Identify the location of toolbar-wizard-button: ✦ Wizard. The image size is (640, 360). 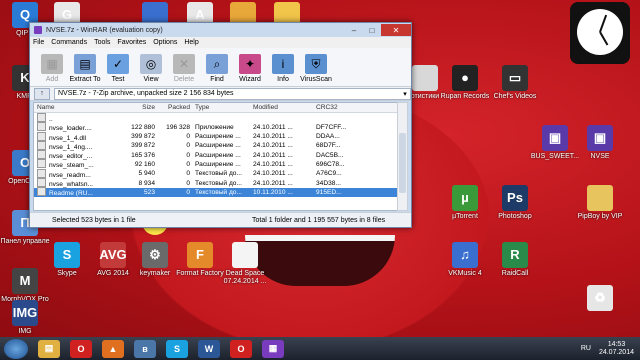
(250, 70).